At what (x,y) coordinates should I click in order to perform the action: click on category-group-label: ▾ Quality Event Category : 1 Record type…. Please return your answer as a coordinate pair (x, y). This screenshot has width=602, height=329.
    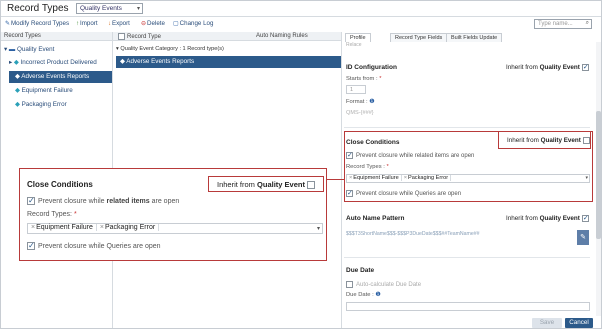
    Looking at the image, I should click on (170, 49).